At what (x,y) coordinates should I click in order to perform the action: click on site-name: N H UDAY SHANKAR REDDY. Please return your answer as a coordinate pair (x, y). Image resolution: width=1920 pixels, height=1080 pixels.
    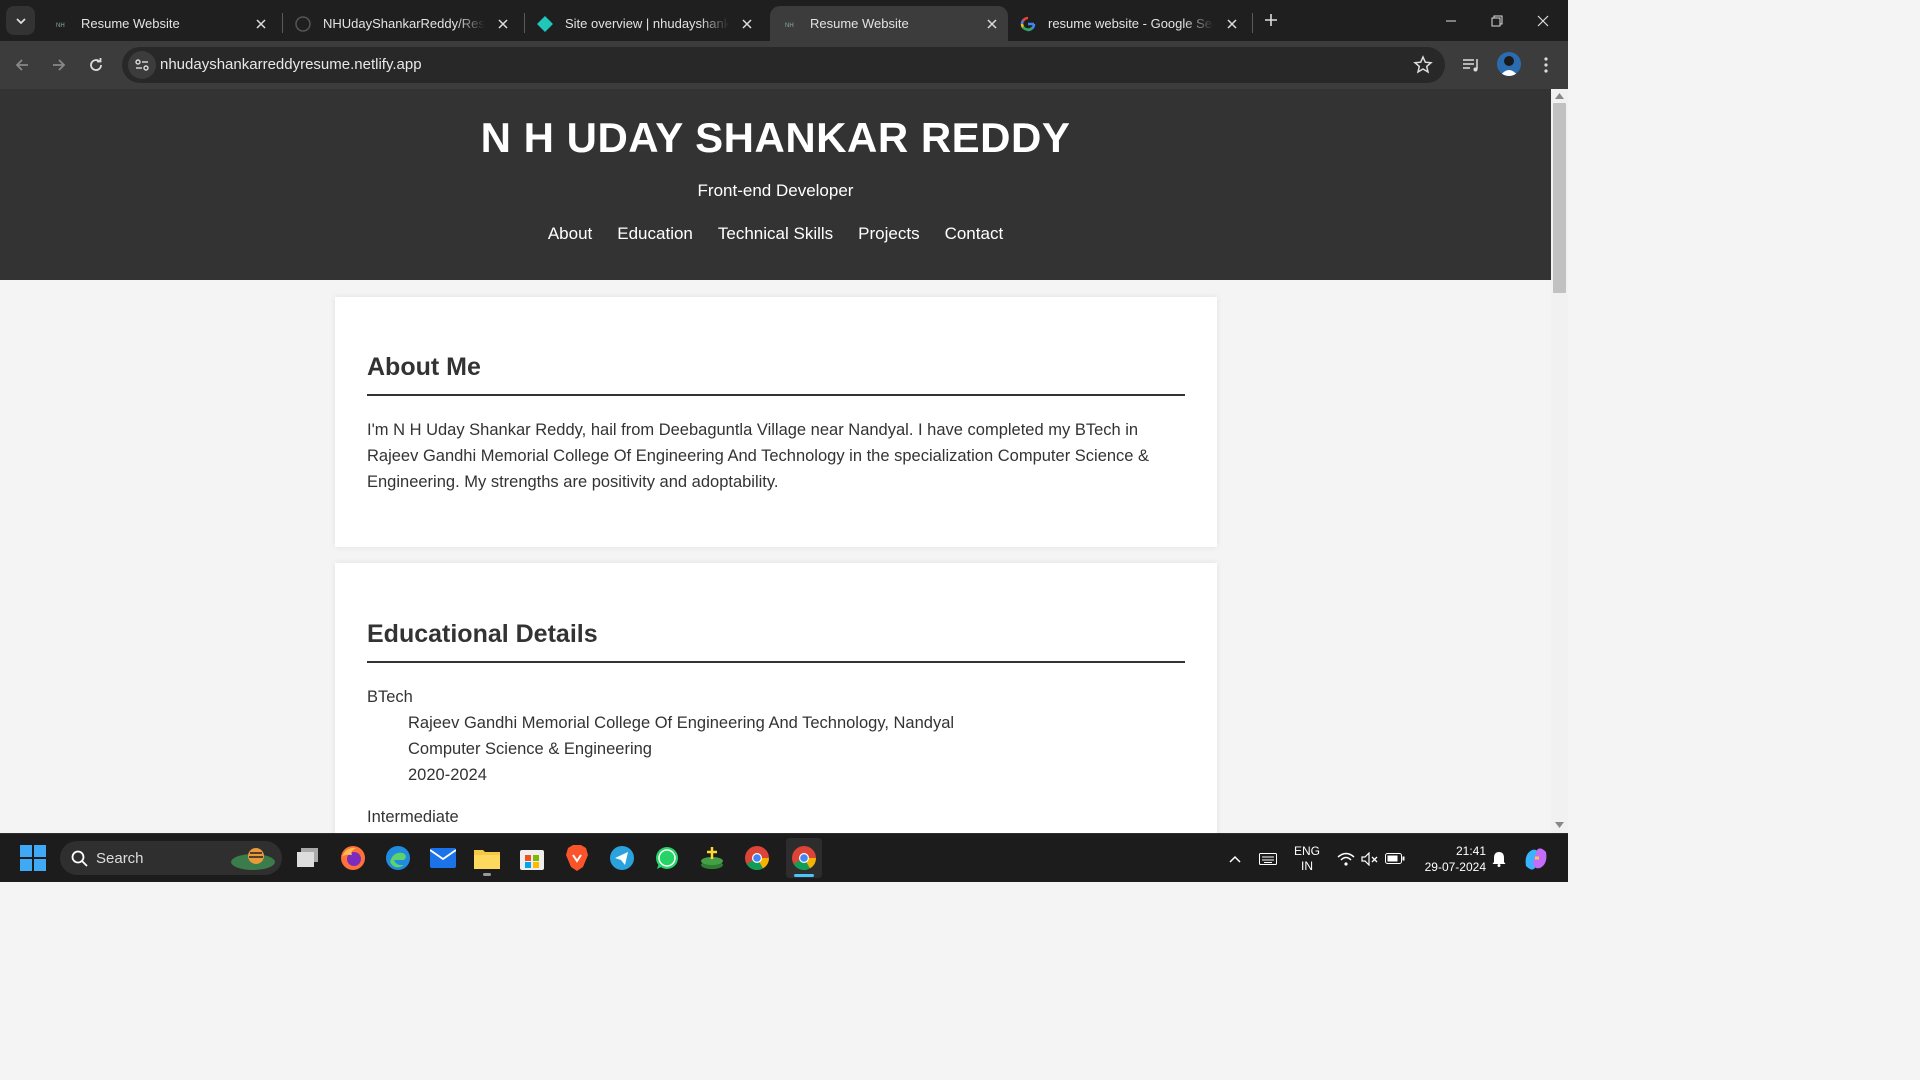
    Looking at the image, I should click on (775, 137).